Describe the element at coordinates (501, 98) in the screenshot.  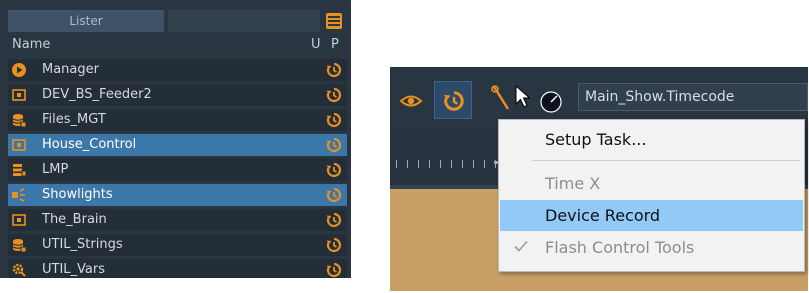
I see `wrench-icon` at that location.